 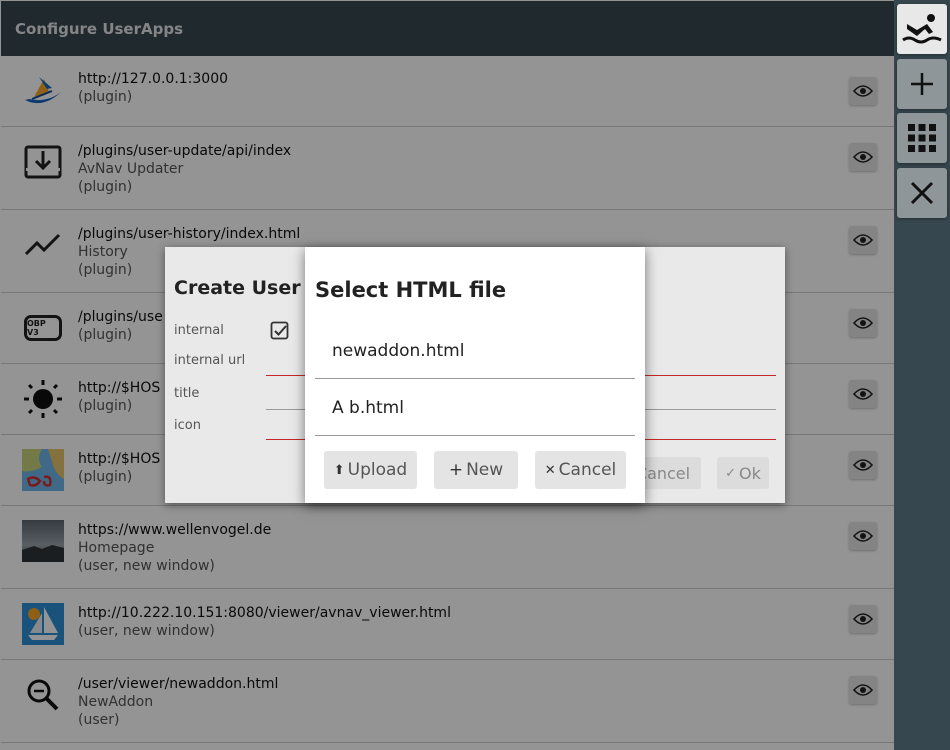 I want to click on add-button, so click(x=922, y=84).